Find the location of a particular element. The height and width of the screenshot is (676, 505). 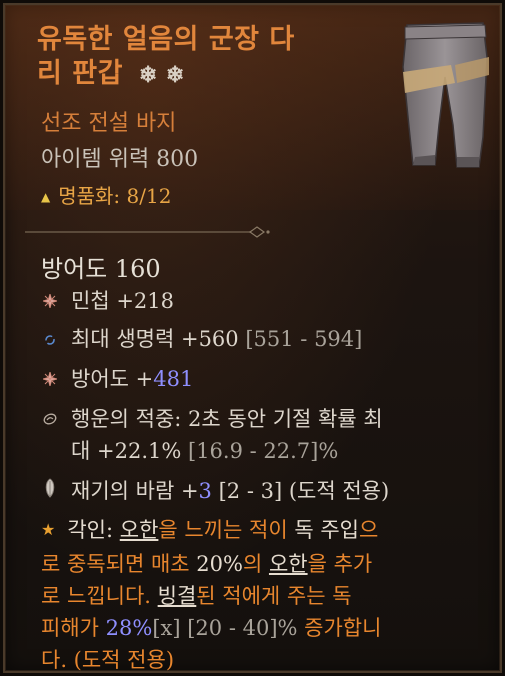

triangle-icon: ▲ is located at coordinates (46, 197).